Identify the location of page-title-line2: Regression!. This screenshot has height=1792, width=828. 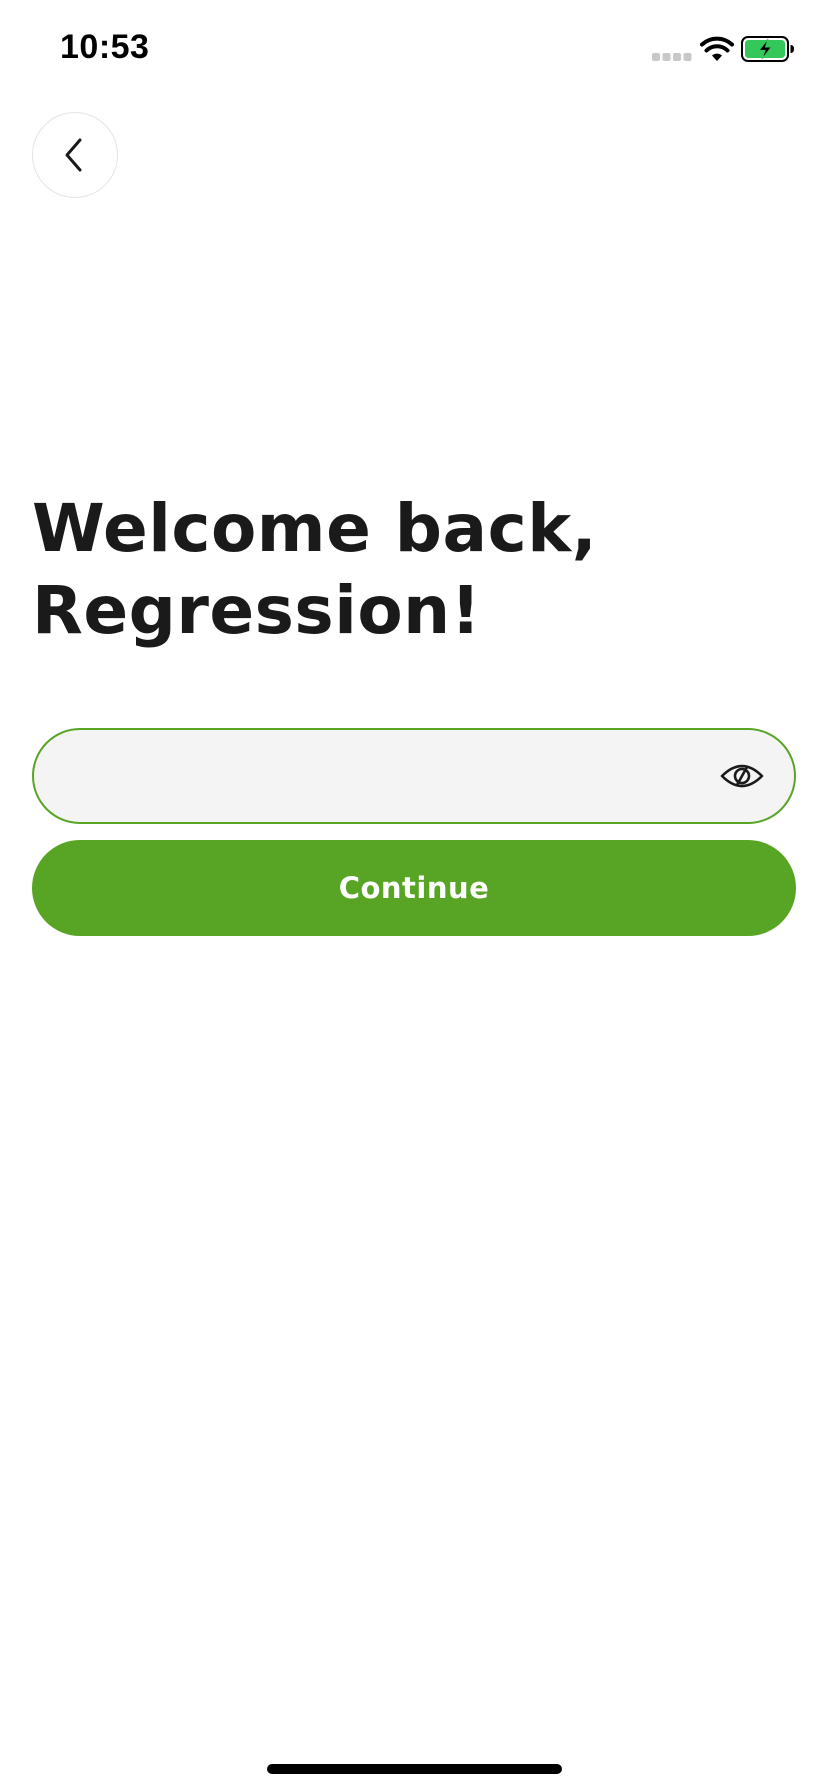
(257, 610).